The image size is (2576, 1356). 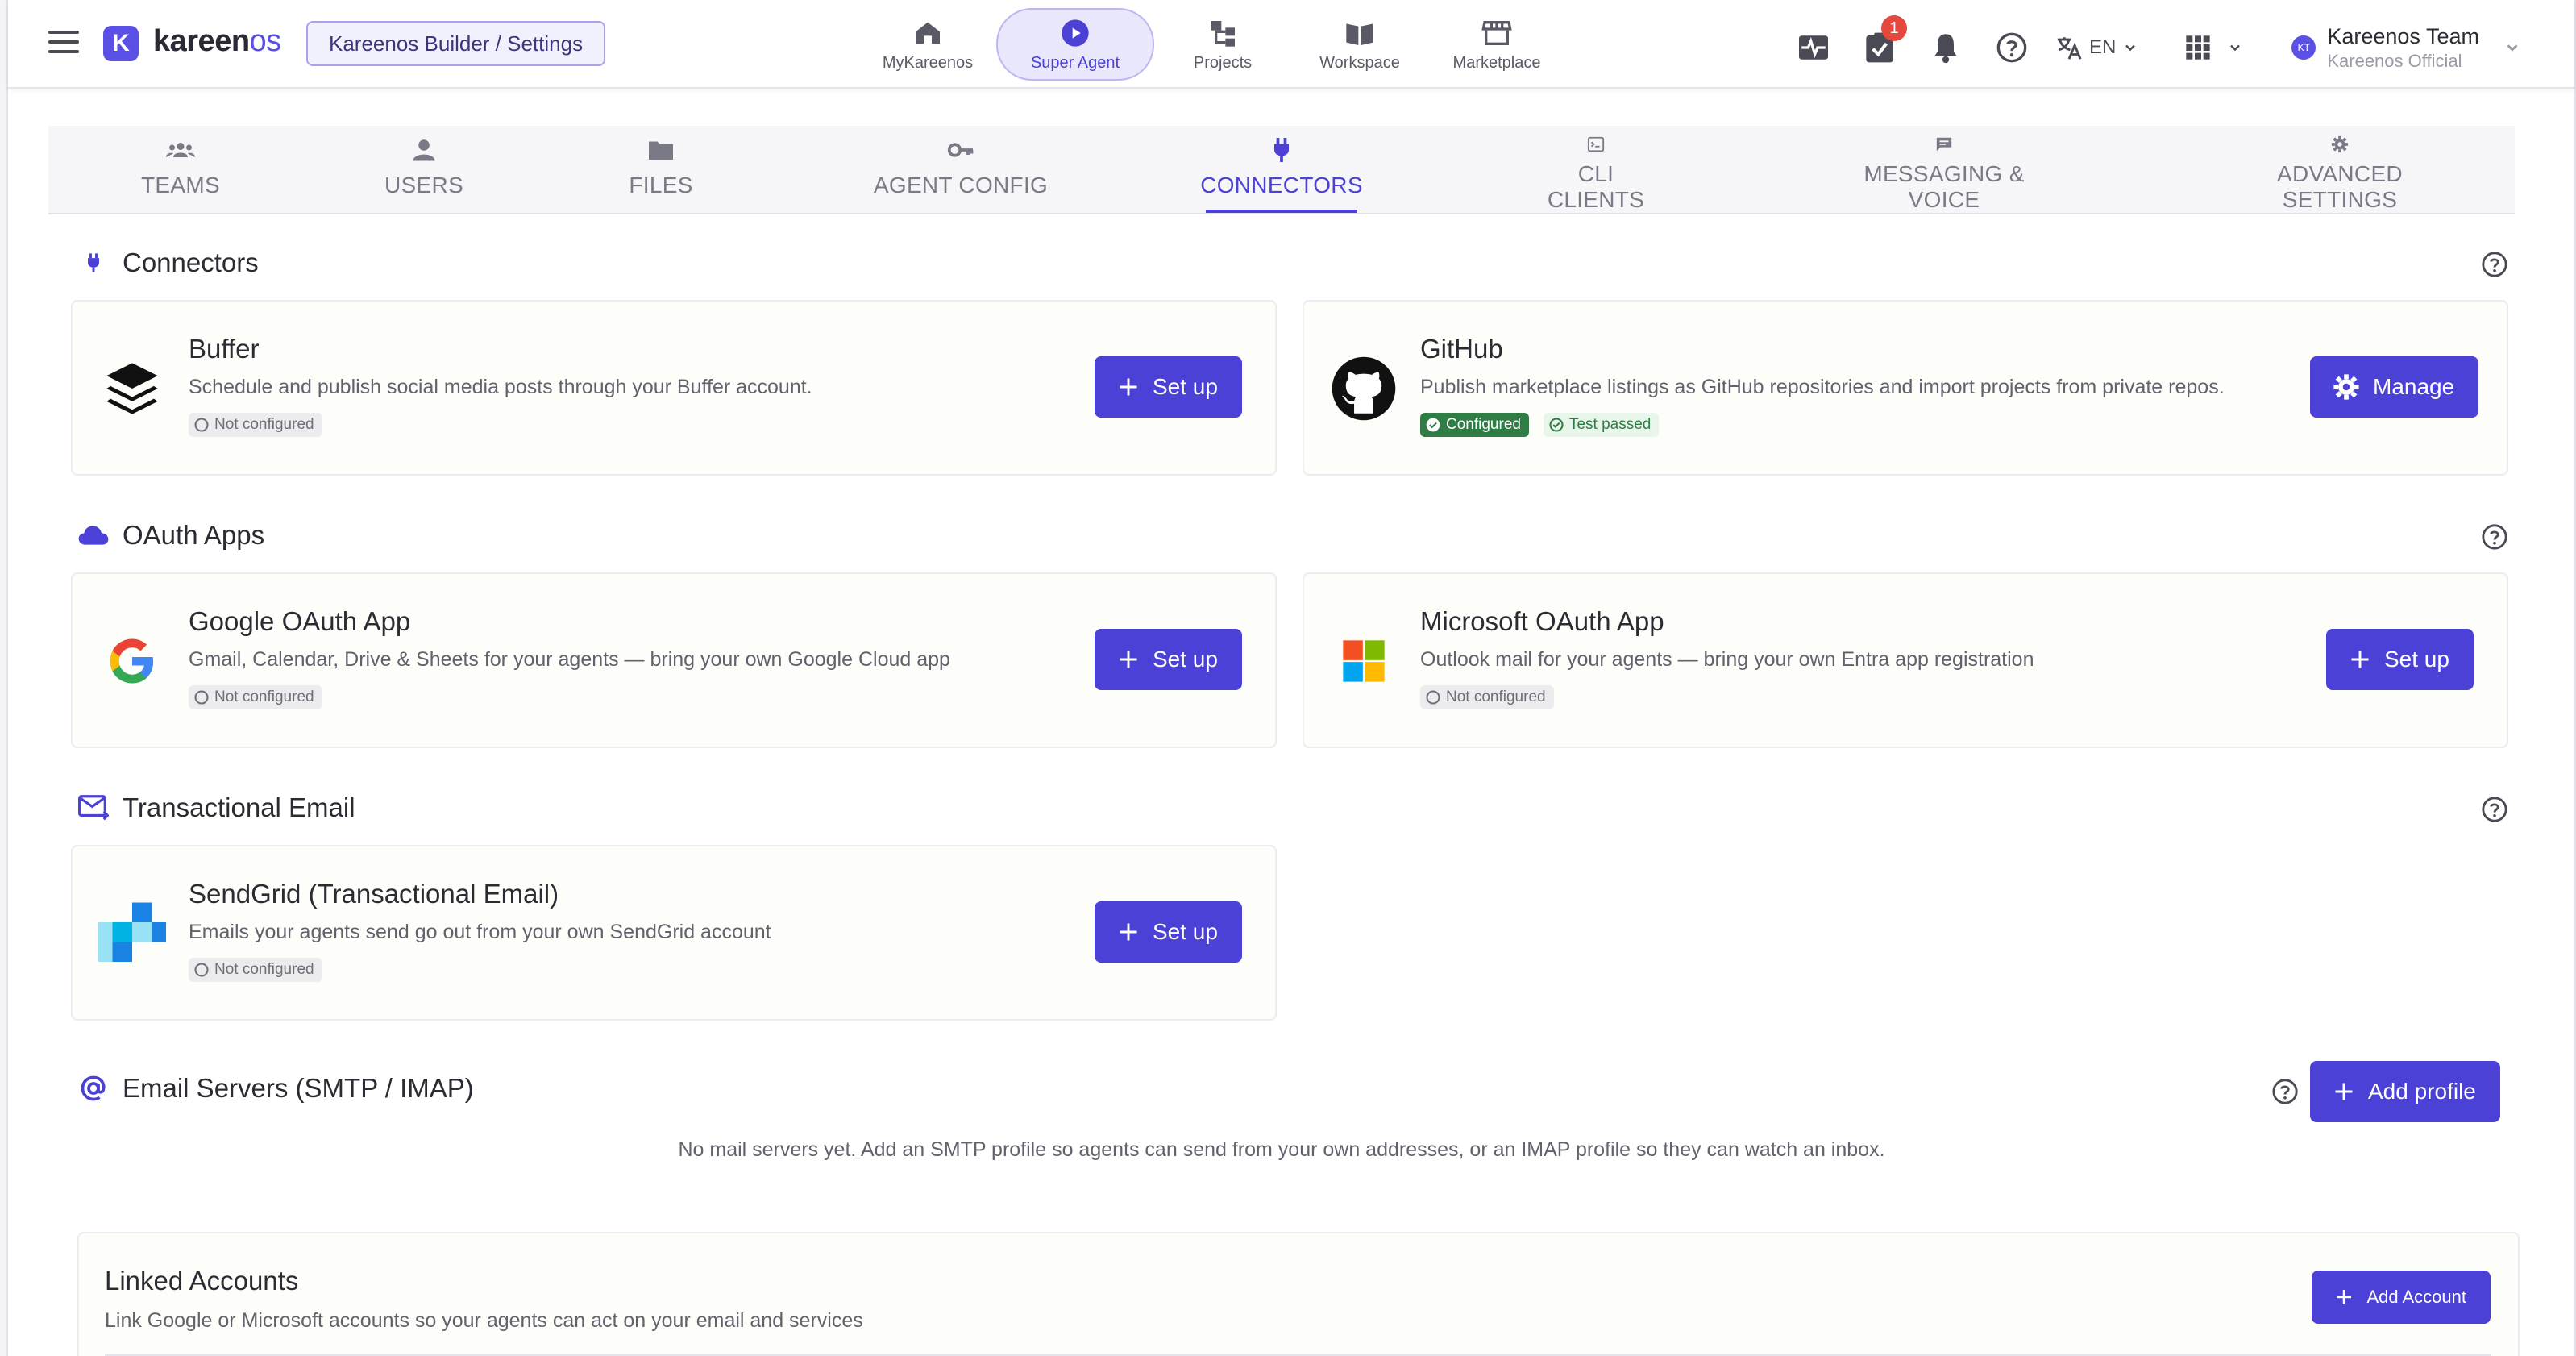 What do you see at coordinates (456, 43) in the screenshot?
I see `breadcrumb: Kareenos Builder / Settings` at bounding box center [456, 43].